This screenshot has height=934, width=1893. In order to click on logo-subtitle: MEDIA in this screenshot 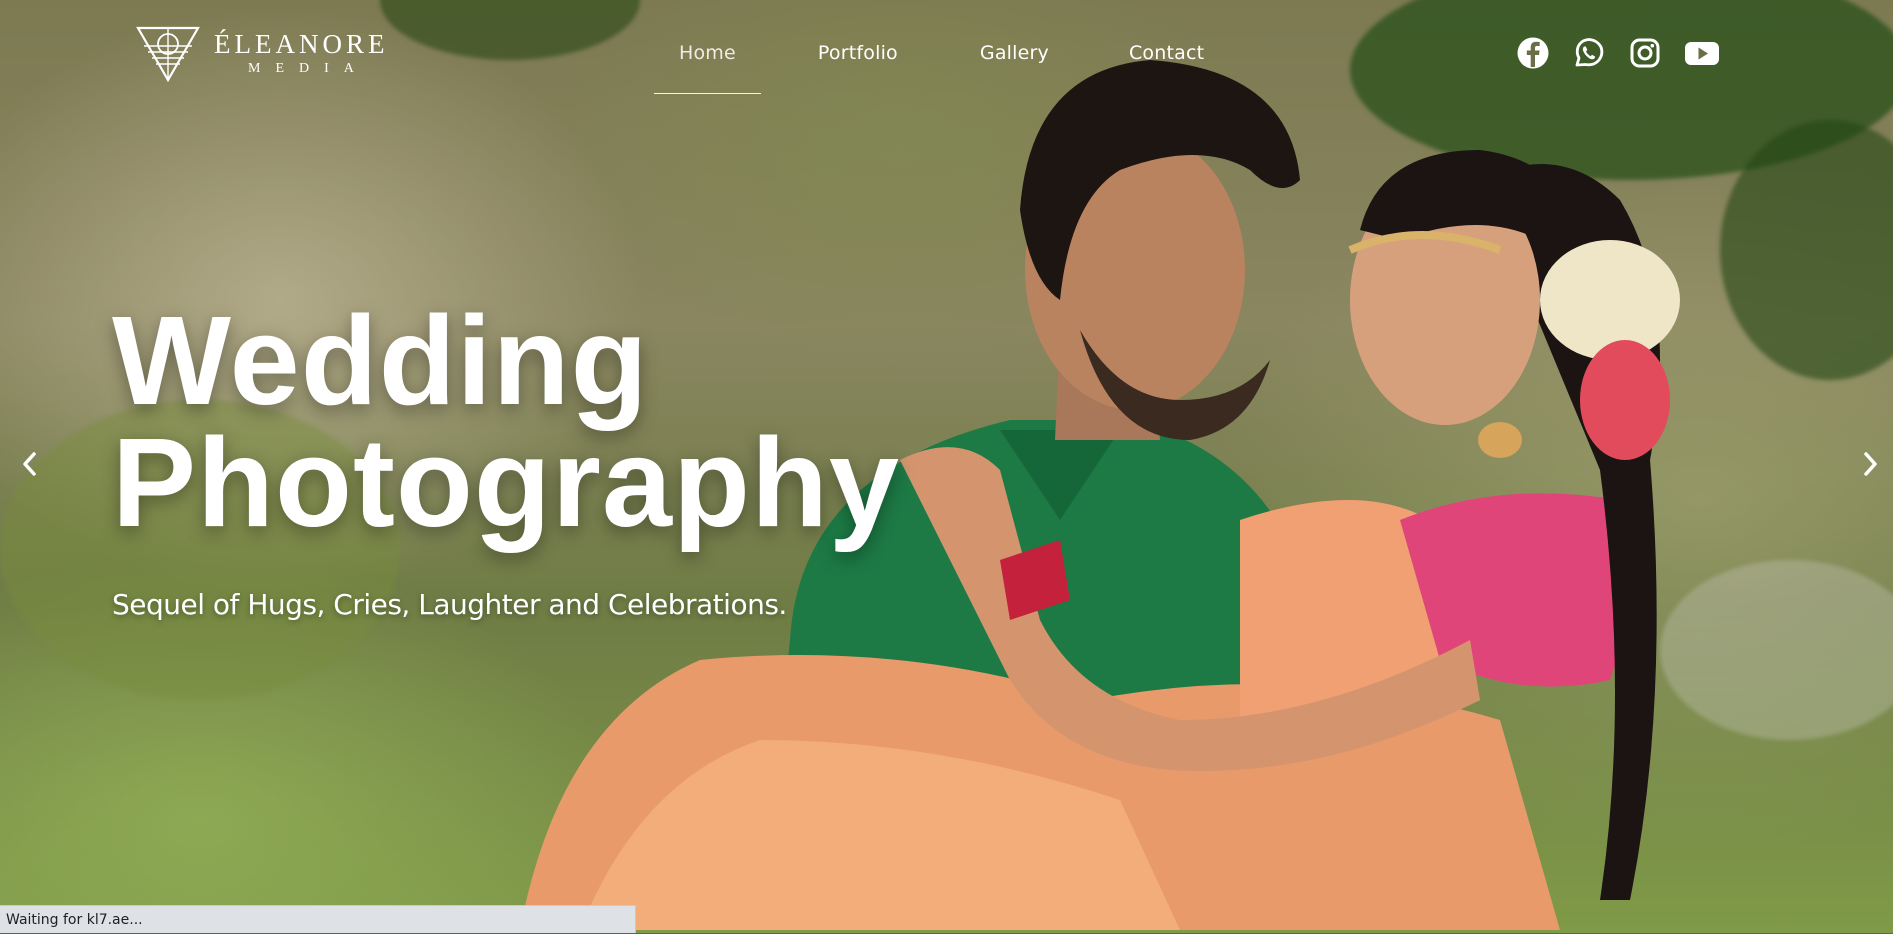, I will do `click(308, 68)`.